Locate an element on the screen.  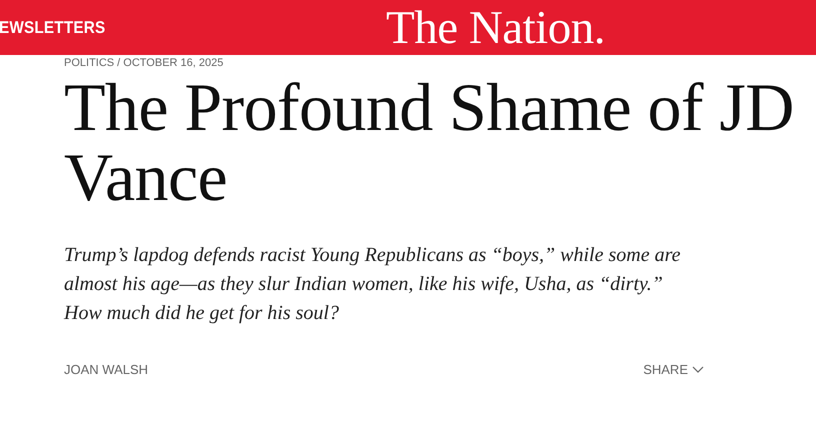
chevron-down-icon is located at coordinates (698, 369).